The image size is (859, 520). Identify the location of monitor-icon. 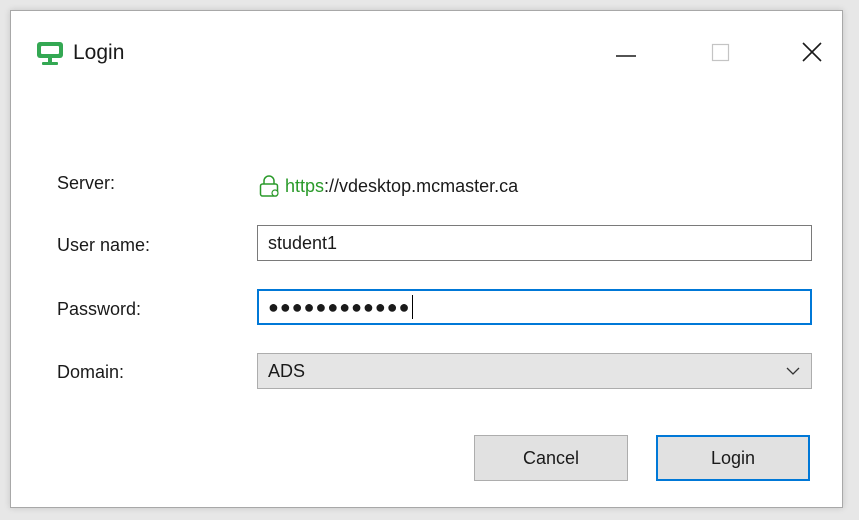
(50, 54).